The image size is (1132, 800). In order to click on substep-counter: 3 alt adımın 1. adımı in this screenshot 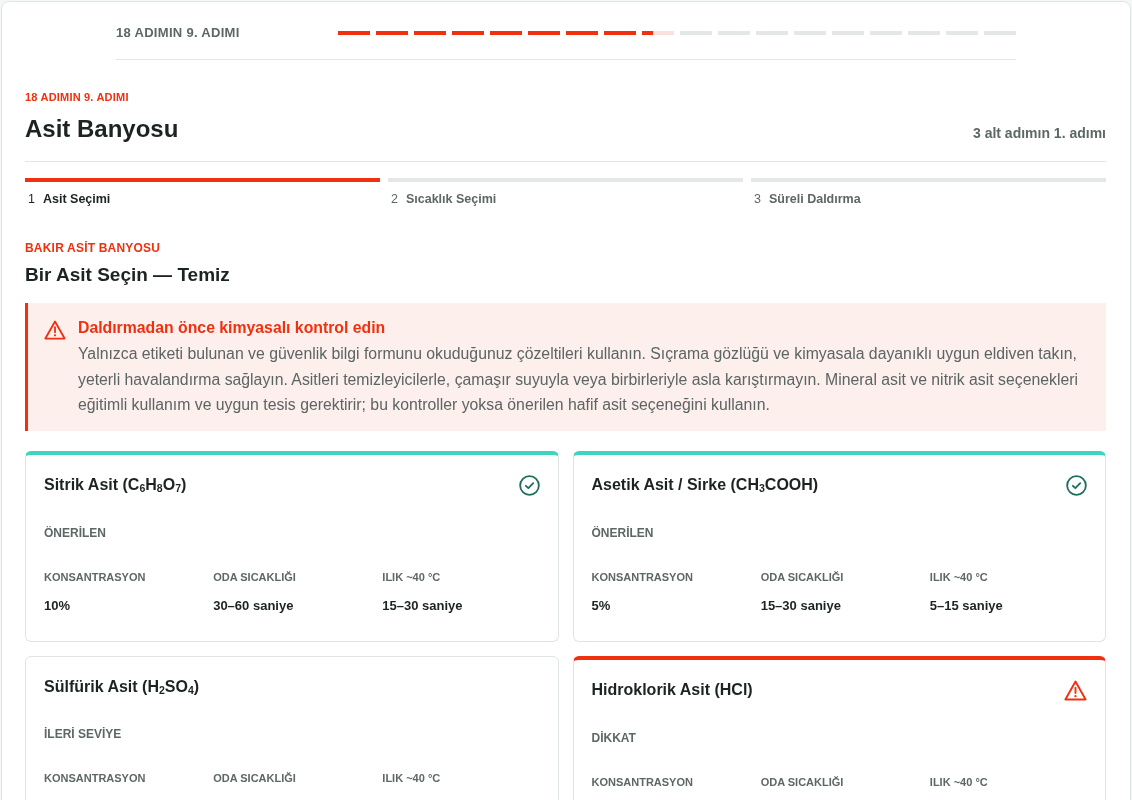, I will do `click(1039, 133)`.